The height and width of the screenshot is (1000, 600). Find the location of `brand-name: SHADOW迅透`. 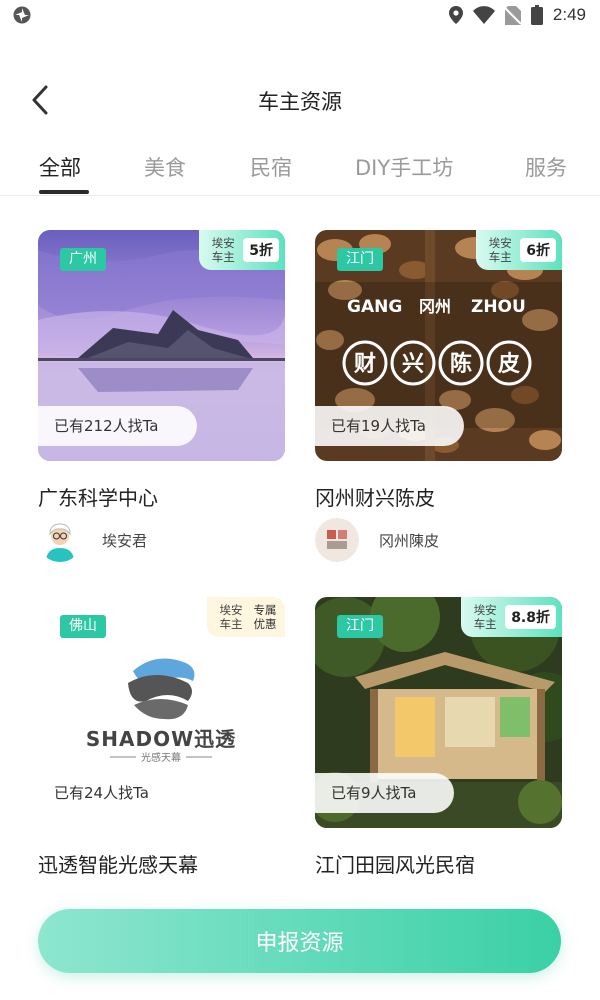

brand-name: SHADOW迅透 is located at coordinates (161, 739).